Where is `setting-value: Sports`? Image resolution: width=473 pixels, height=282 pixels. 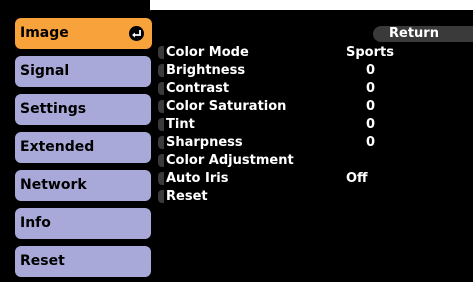
setting-value: Sports is located at coordinates (370, 52).